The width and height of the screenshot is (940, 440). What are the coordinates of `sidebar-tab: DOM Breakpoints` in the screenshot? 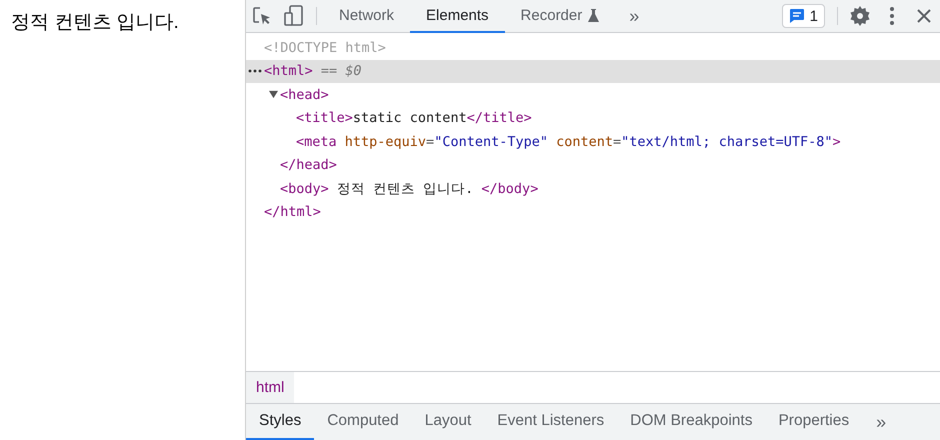 It's located at (691, 422).